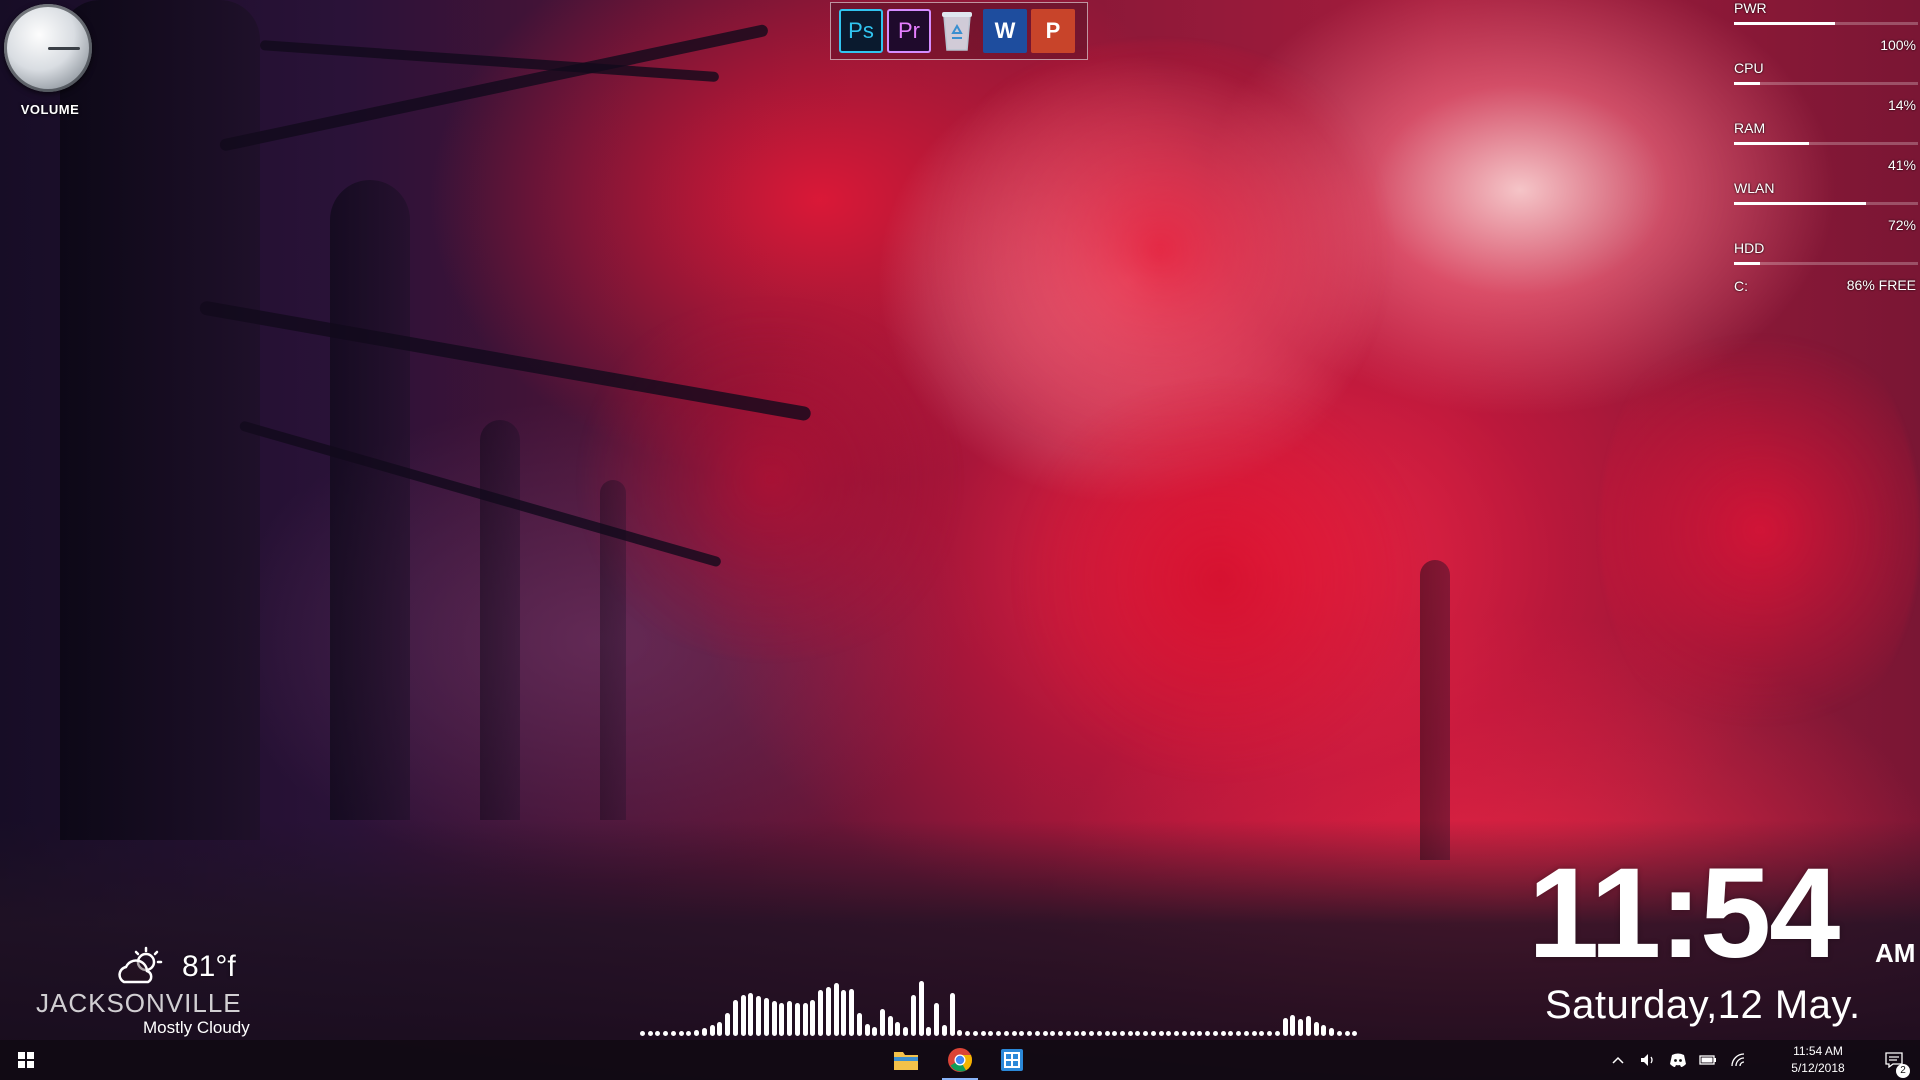  Describe the element at coordinates (489, 61) in the screenshot. I see `tree-branch` at that location.